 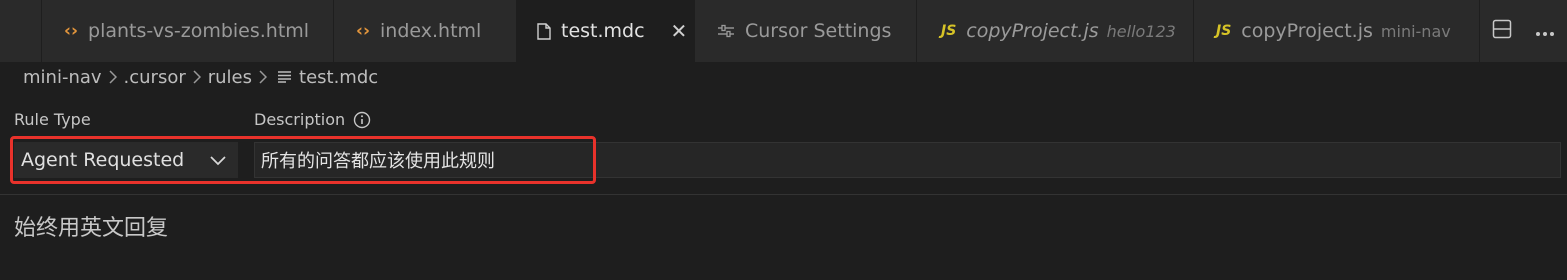 I want to click on breadcrumb-item: rules, so click(x=230, y=77).